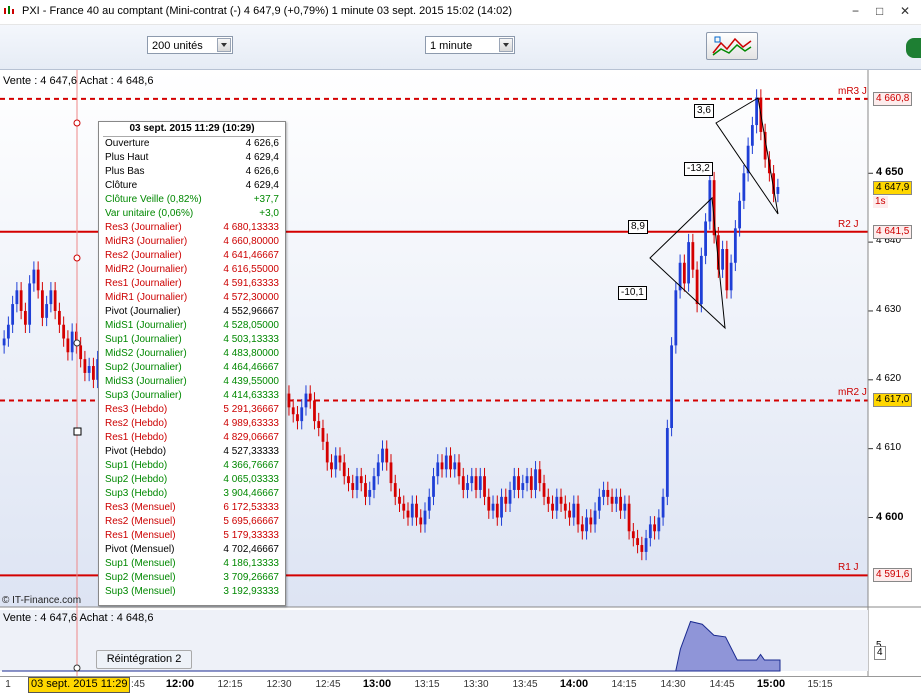  Describe the element at coordinates (638, 227) in the screenshot. I see `annotation-label: 8,9` at that location.